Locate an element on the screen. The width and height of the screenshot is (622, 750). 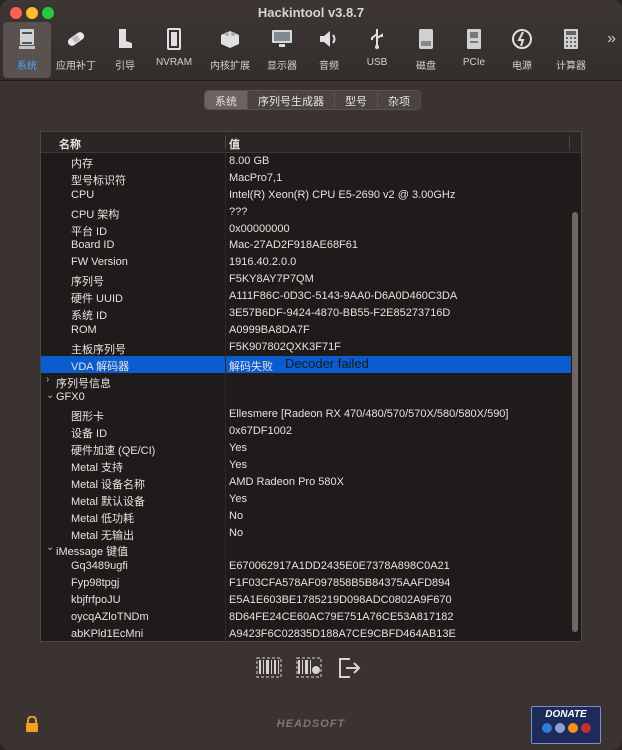
toolbar-item-10: 电源 is located at coordinates (522, 50).